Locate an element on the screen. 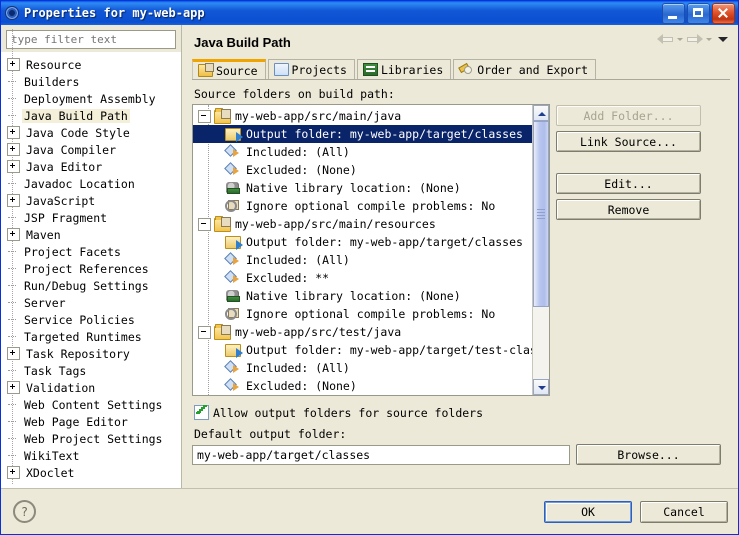 The width and height of the screenshot is (739, 535). window-controls is located at coordinates (698, 13).